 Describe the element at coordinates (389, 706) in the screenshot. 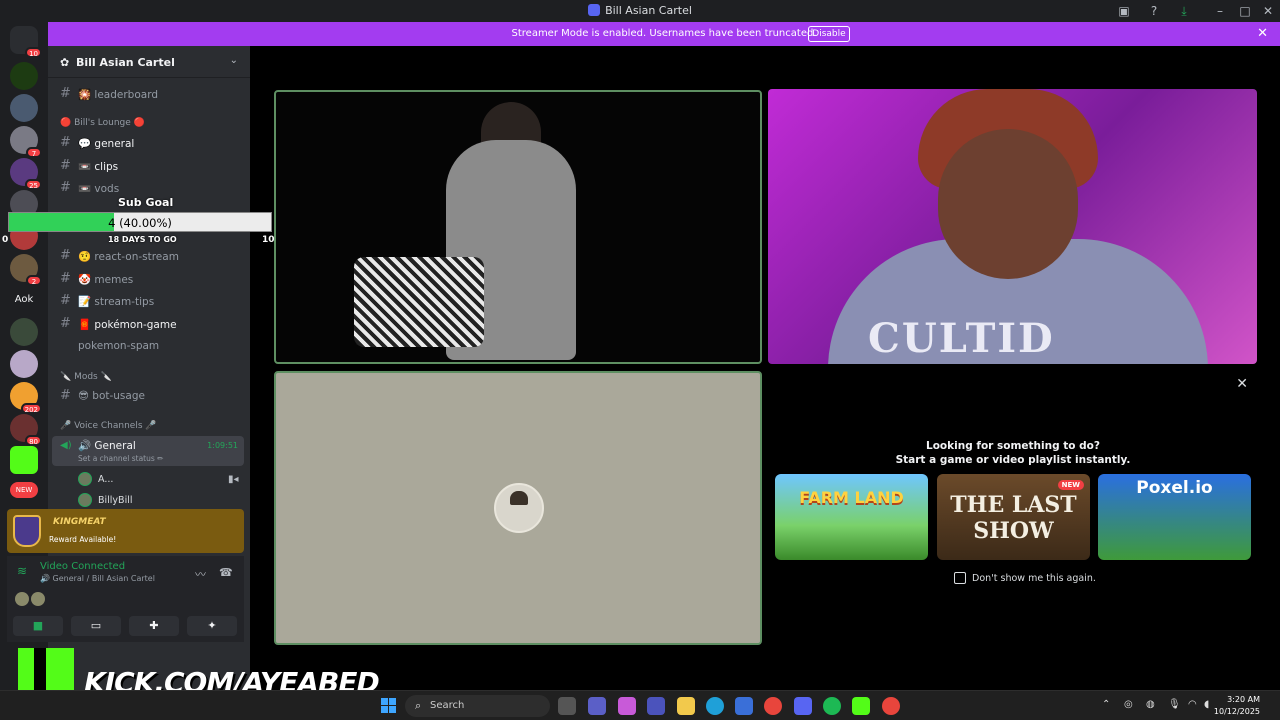

I see `windows-start-icon` at that location.